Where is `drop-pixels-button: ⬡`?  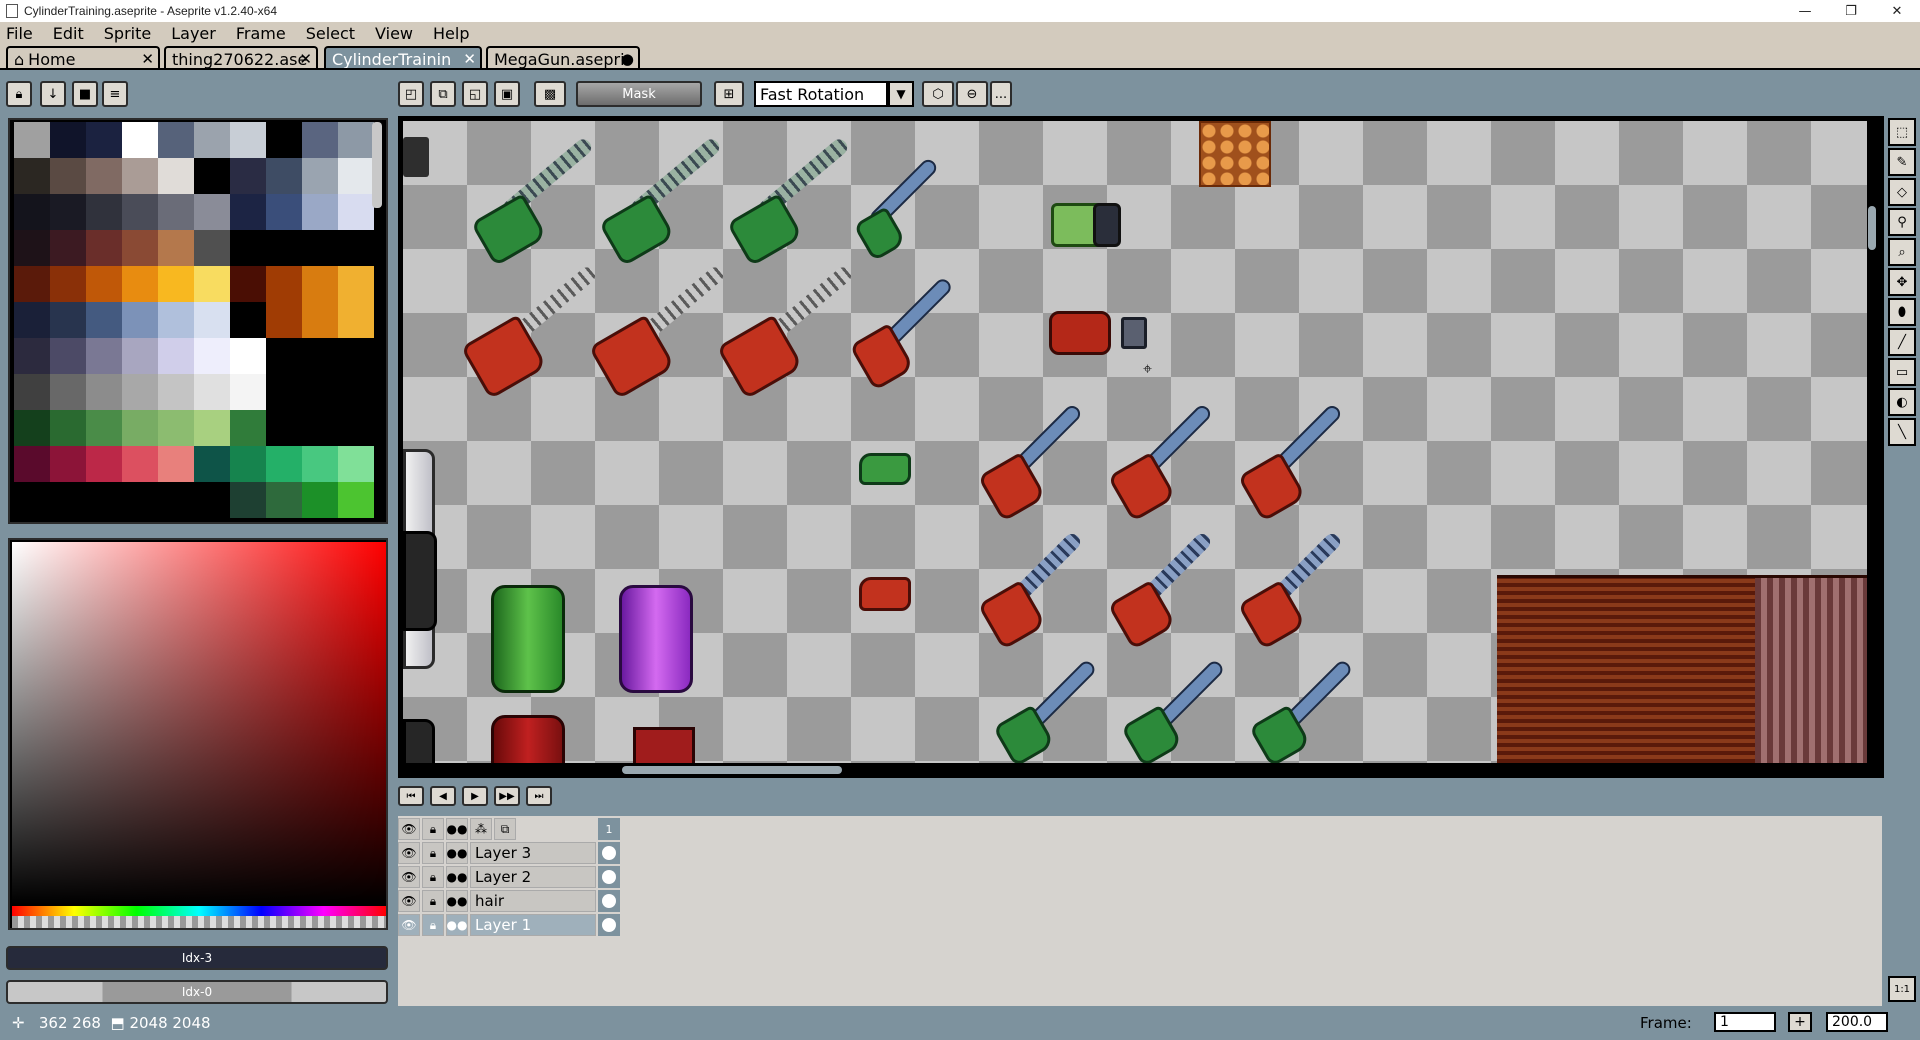 drop-pixels-button: ⬡ is located at coordinates (938, 94).